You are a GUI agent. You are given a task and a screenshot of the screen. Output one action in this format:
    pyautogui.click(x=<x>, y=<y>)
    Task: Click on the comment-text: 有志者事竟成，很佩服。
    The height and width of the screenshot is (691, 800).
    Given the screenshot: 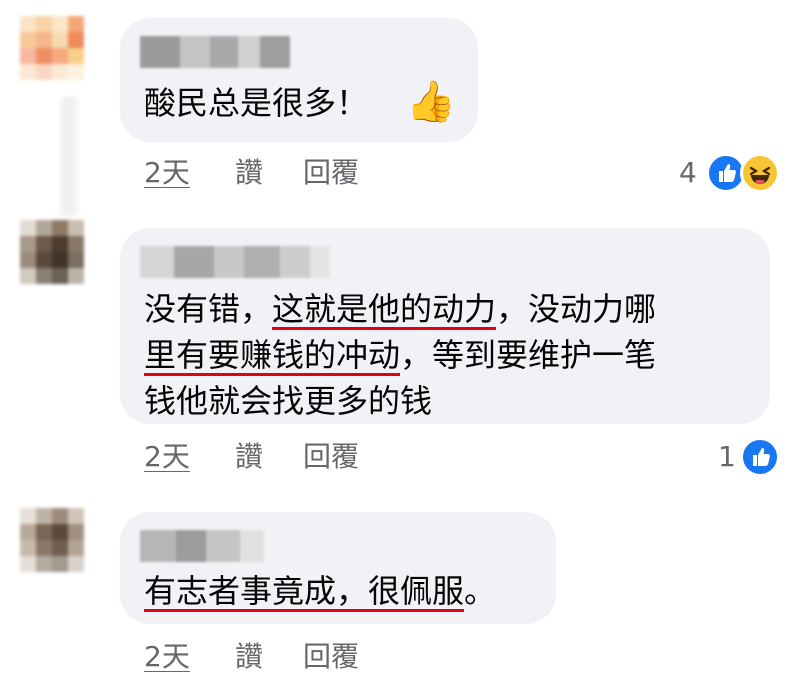 What is the action you would take?
    pyautogui.click(x=320, y=591)
    